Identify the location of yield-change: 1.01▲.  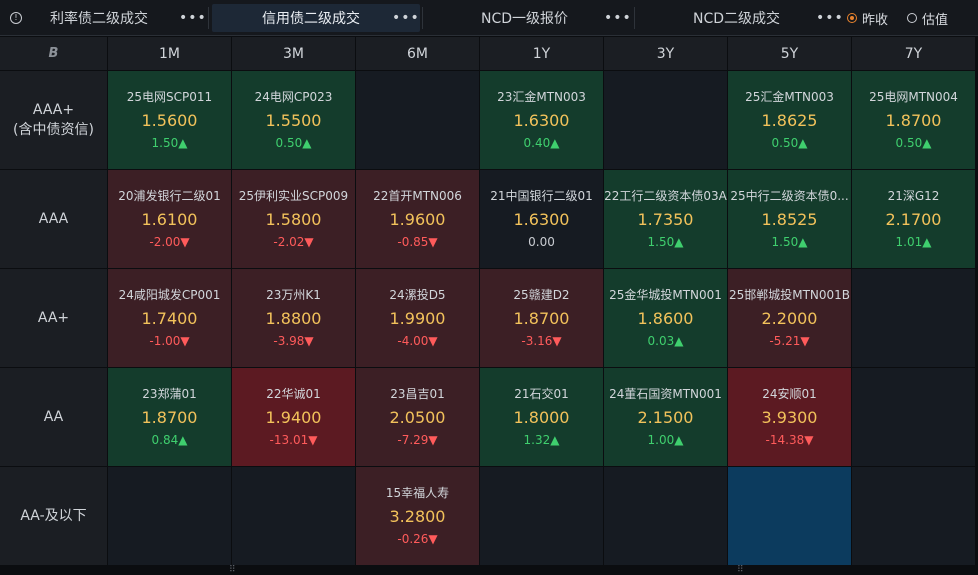
(913, 242).